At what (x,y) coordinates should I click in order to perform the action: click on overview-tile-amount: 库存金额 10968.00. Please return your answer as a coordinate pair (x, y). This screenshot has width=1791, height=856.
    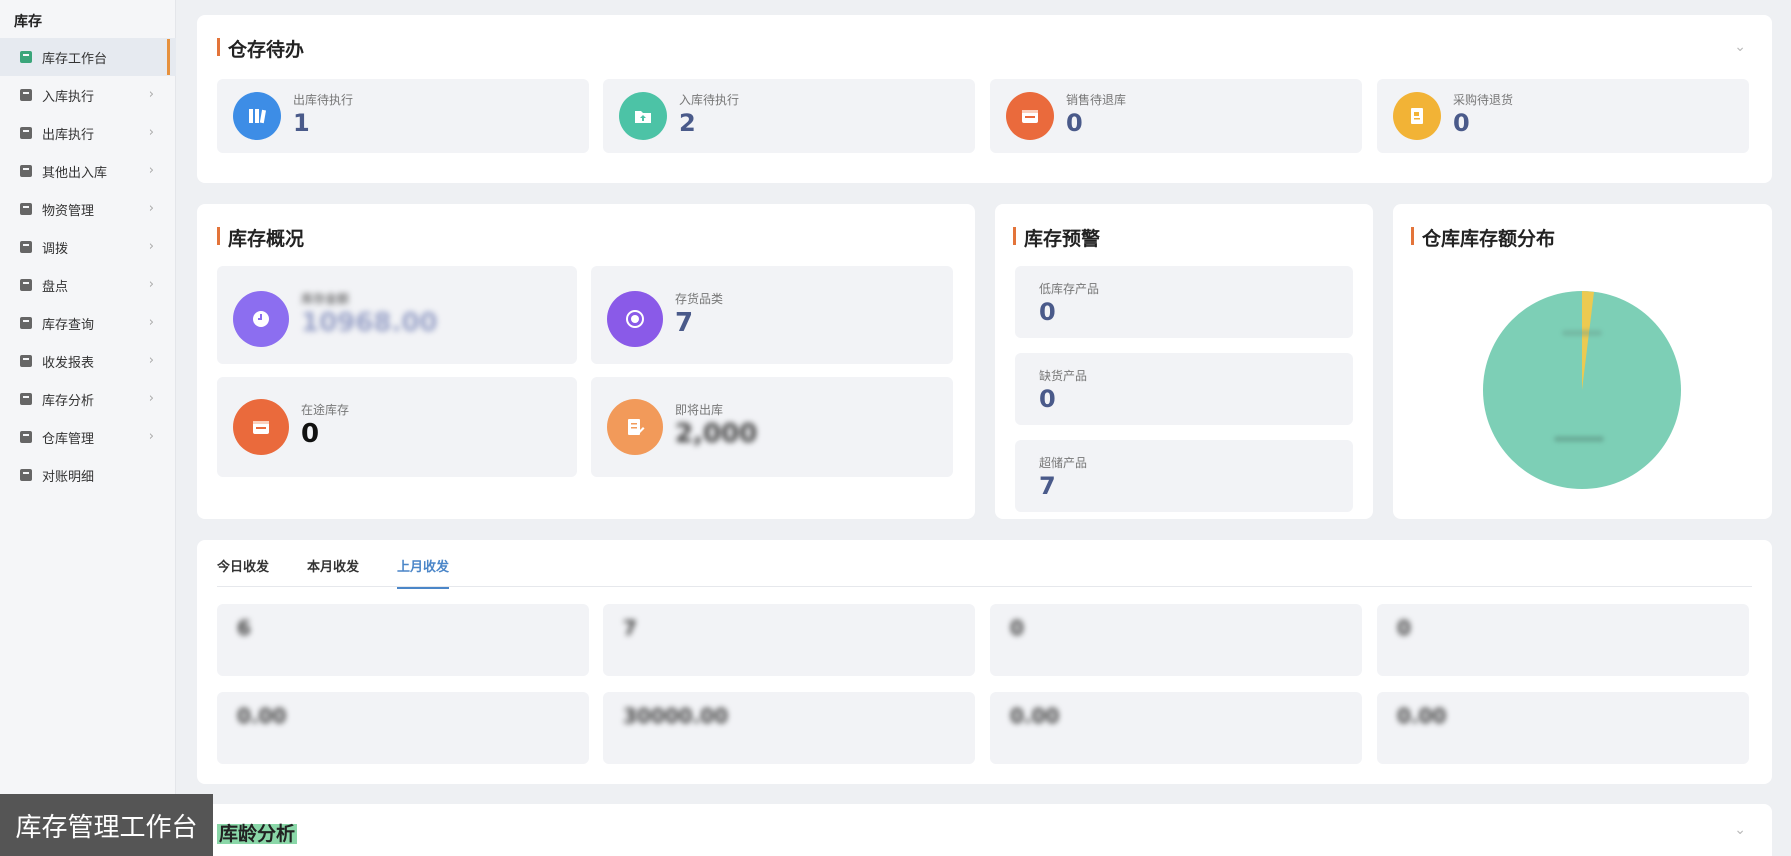
    Looking at the image, I should click on (397, 315).